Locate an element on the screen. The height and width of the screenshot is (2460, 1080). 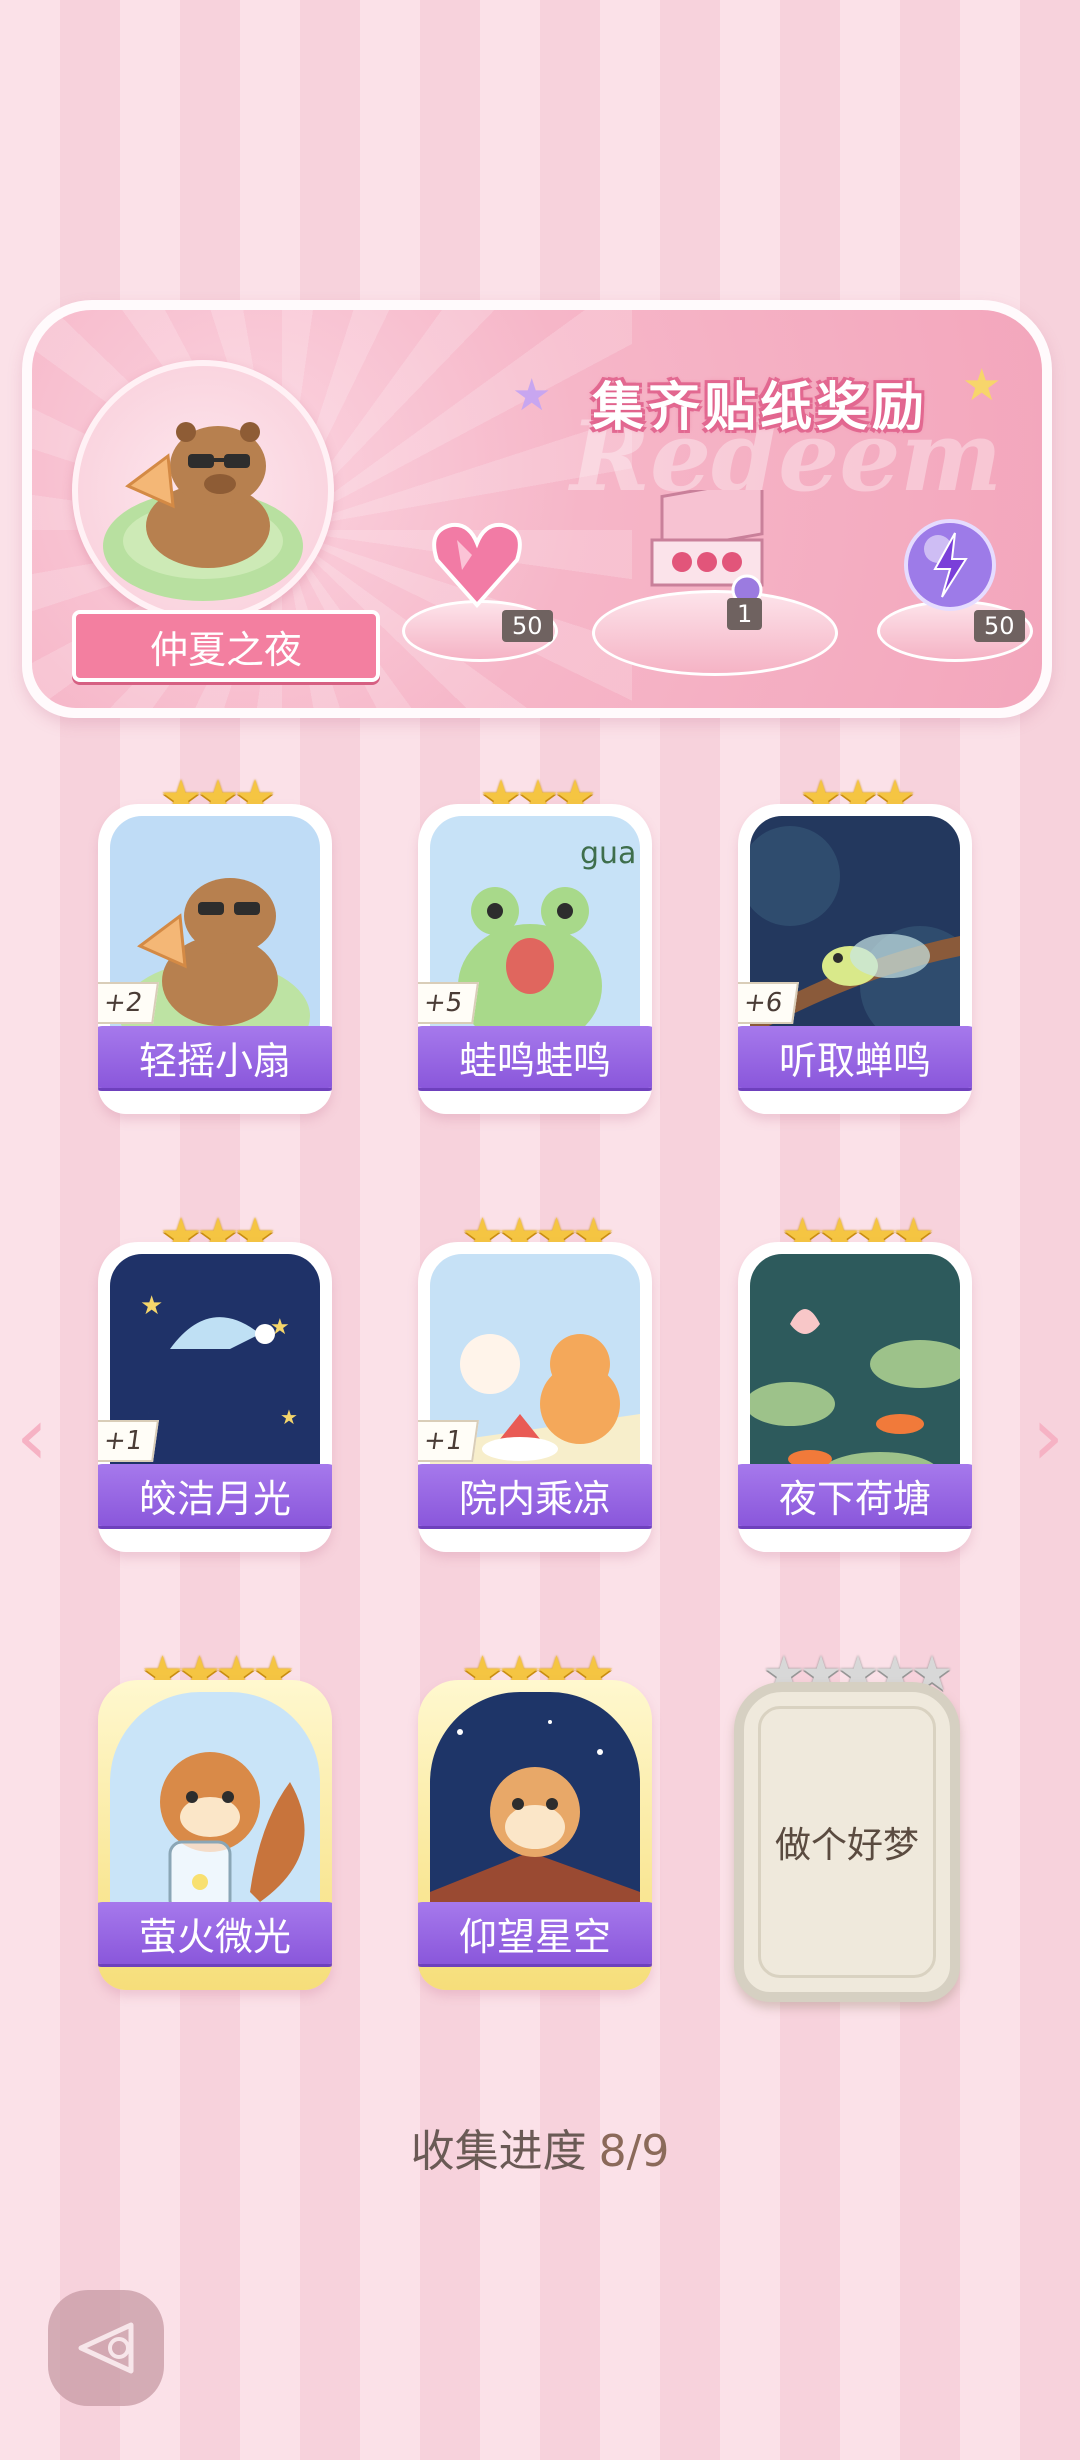
album-name-ribbon: 仲夏之夜 is located at coordinates (226, 646).